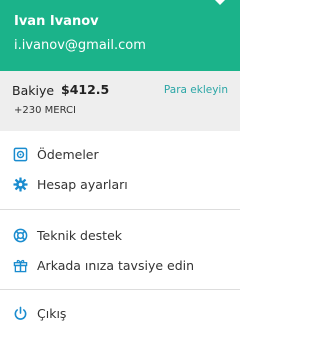 This screenshot has width=320, height=341. What do you see at coordinates (196, 90) in the screenshot?
I see `add-money-link: Para ekleyin` at bounding box center [196, 90].